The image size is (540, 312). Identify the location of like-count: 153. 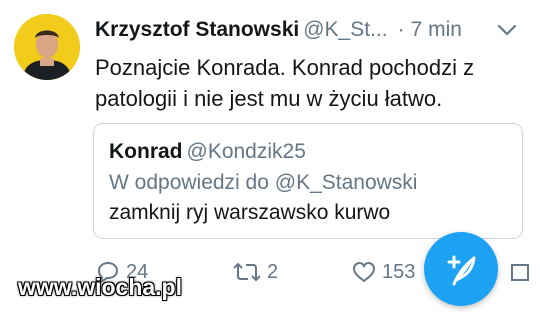
(399, 271).